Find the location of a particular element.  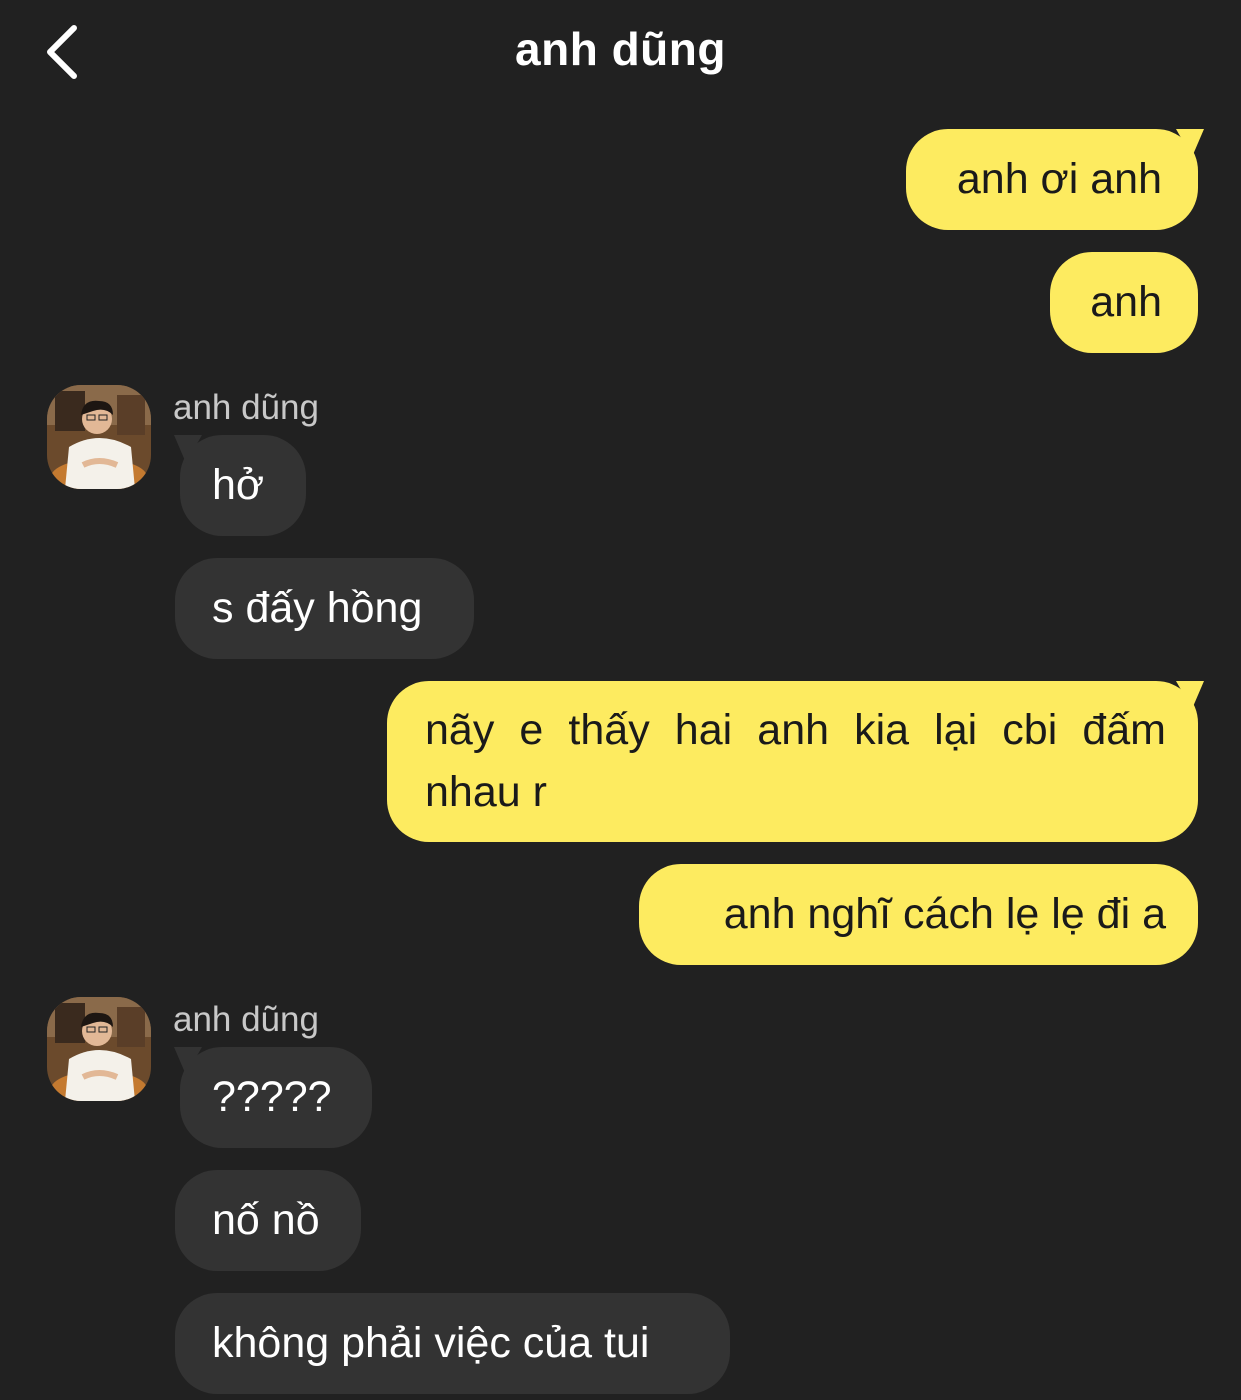

message-bubble-incoming: không phải việc của tui is located at coordinates (452, 1343).